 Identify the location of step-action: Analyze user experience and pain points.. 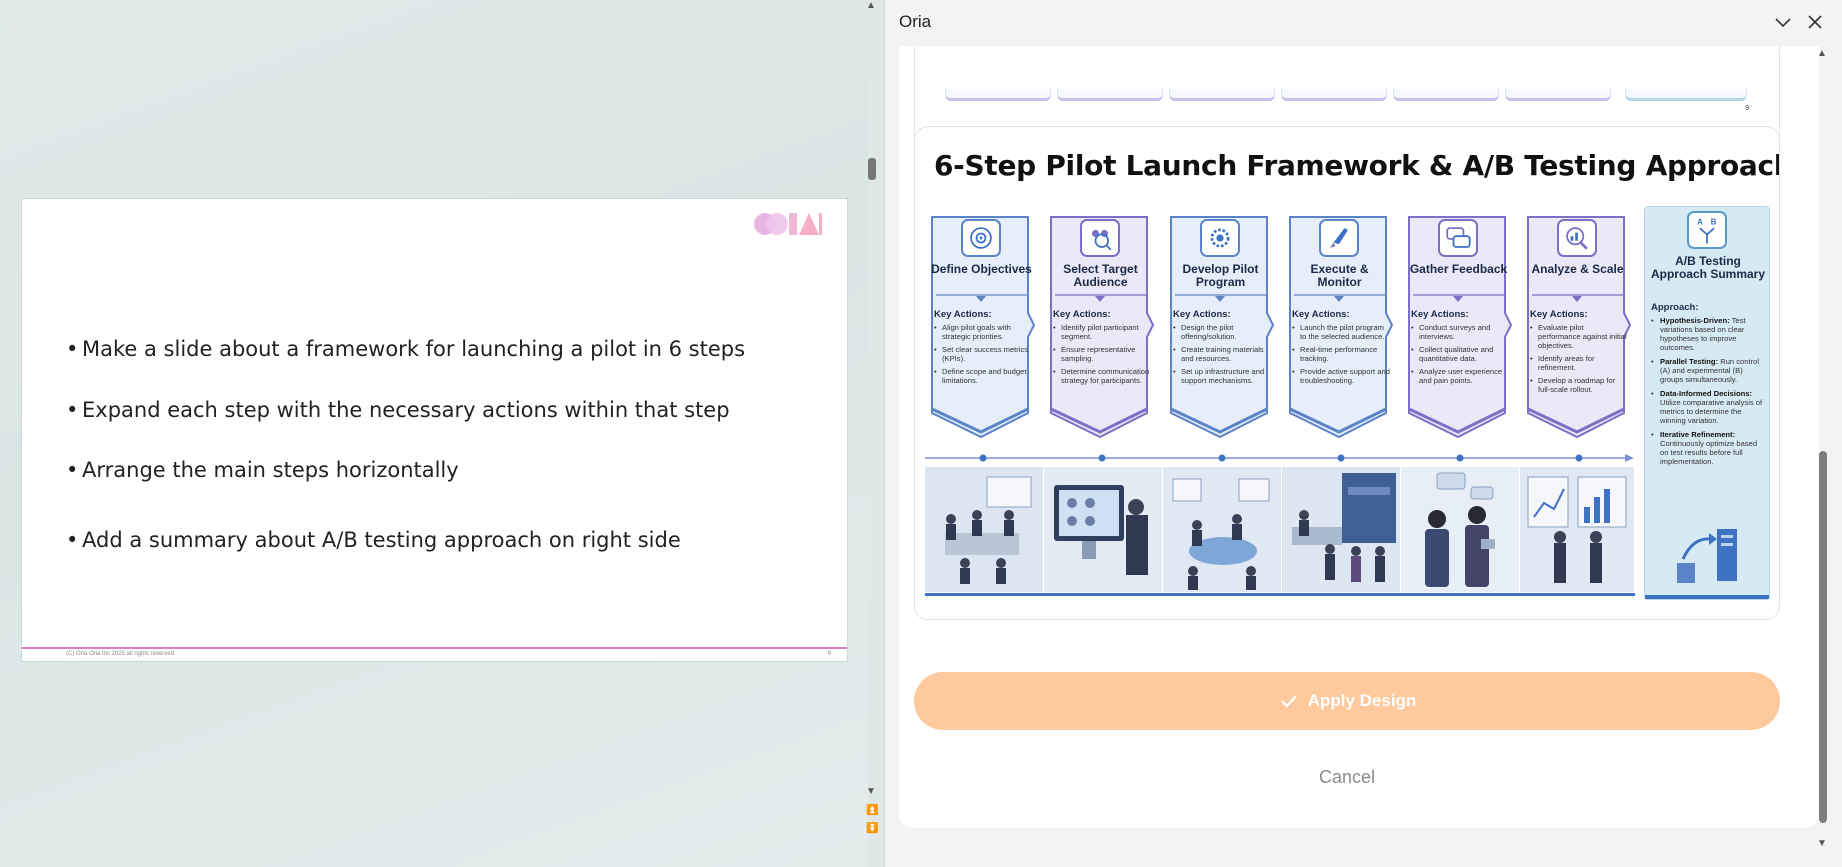
(1460, 376).